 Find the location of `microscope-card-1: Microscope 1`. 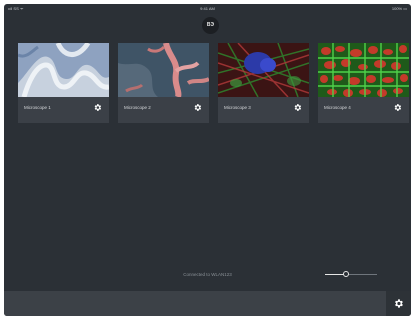

microscope-card-1: Microscope 1 is located at coordinates (63, 83).